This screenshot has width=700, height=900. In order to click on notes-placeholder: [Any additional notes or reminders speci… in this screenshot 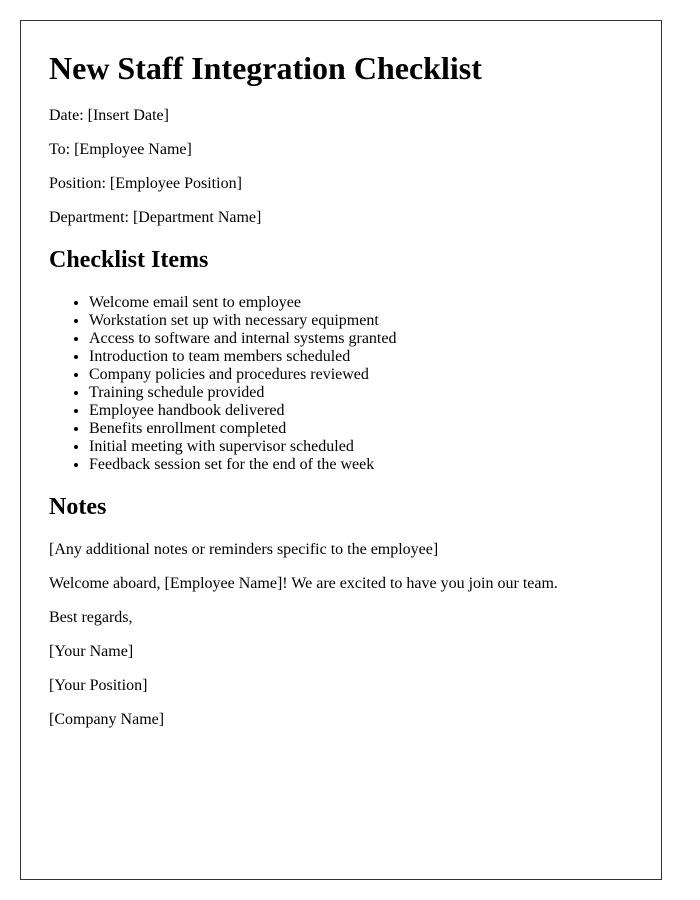, I will do `click(244, 549)`.